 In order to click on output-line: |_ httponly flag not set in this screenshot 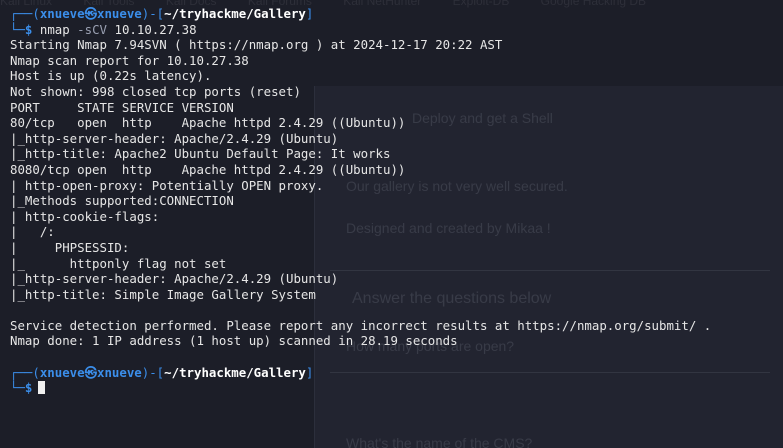, I will do `click(118, 263)`.